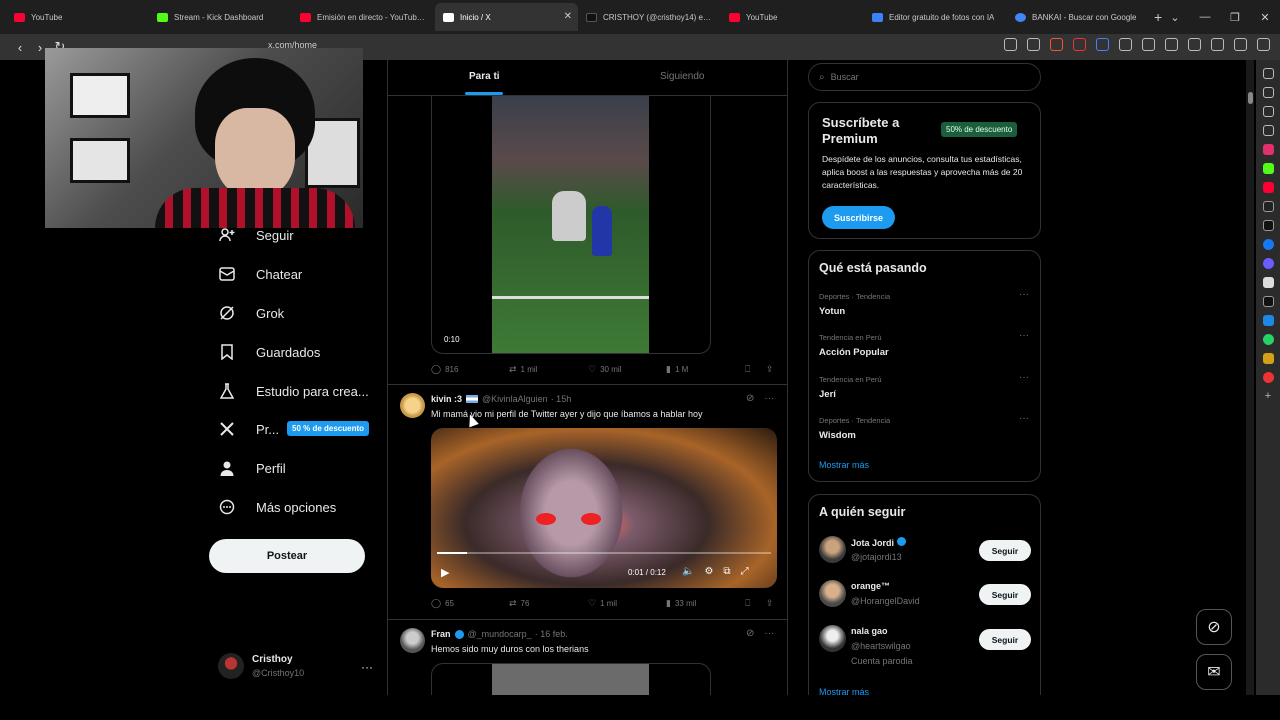  I want to click on close-tab-icon: ✕, so click(568, 16).